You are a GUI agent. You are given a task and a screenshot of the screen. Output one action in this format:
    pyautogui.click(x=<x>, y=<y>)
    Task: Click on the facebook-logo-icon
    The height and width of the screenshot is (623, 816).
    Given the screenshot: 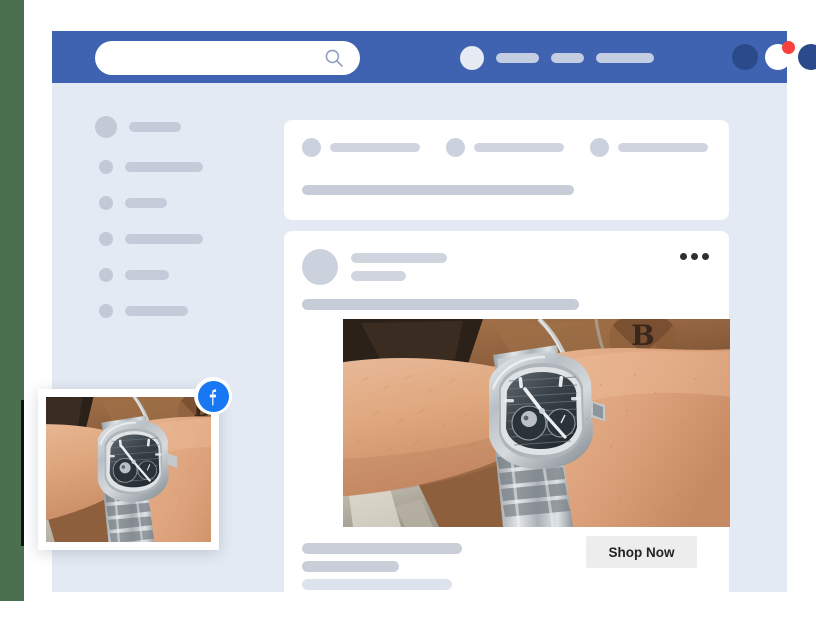 What is the action you would take?
    pyautogui.click(x=213, y=396)
    